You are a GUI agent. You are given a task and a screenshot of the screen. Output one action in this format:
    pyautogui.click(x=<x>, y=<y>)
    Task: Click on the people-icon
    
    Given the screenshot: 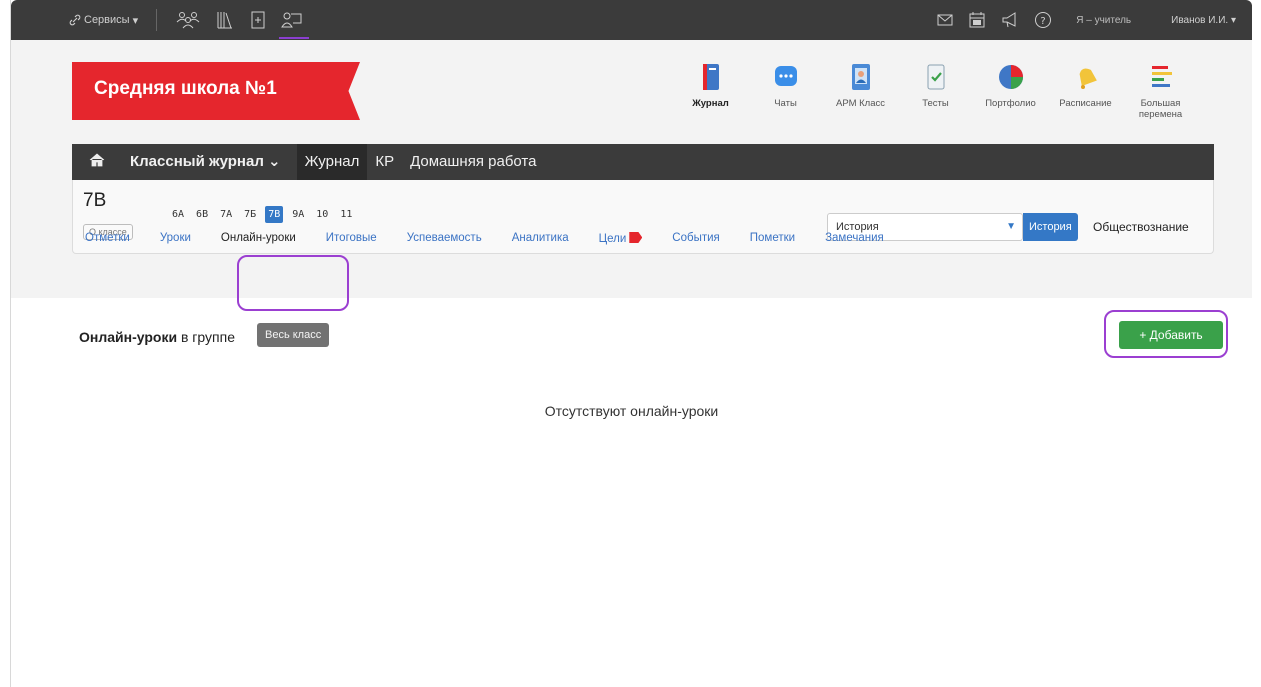 What is the action you would take?
    pyautogui.click(x=188, y=20)
    